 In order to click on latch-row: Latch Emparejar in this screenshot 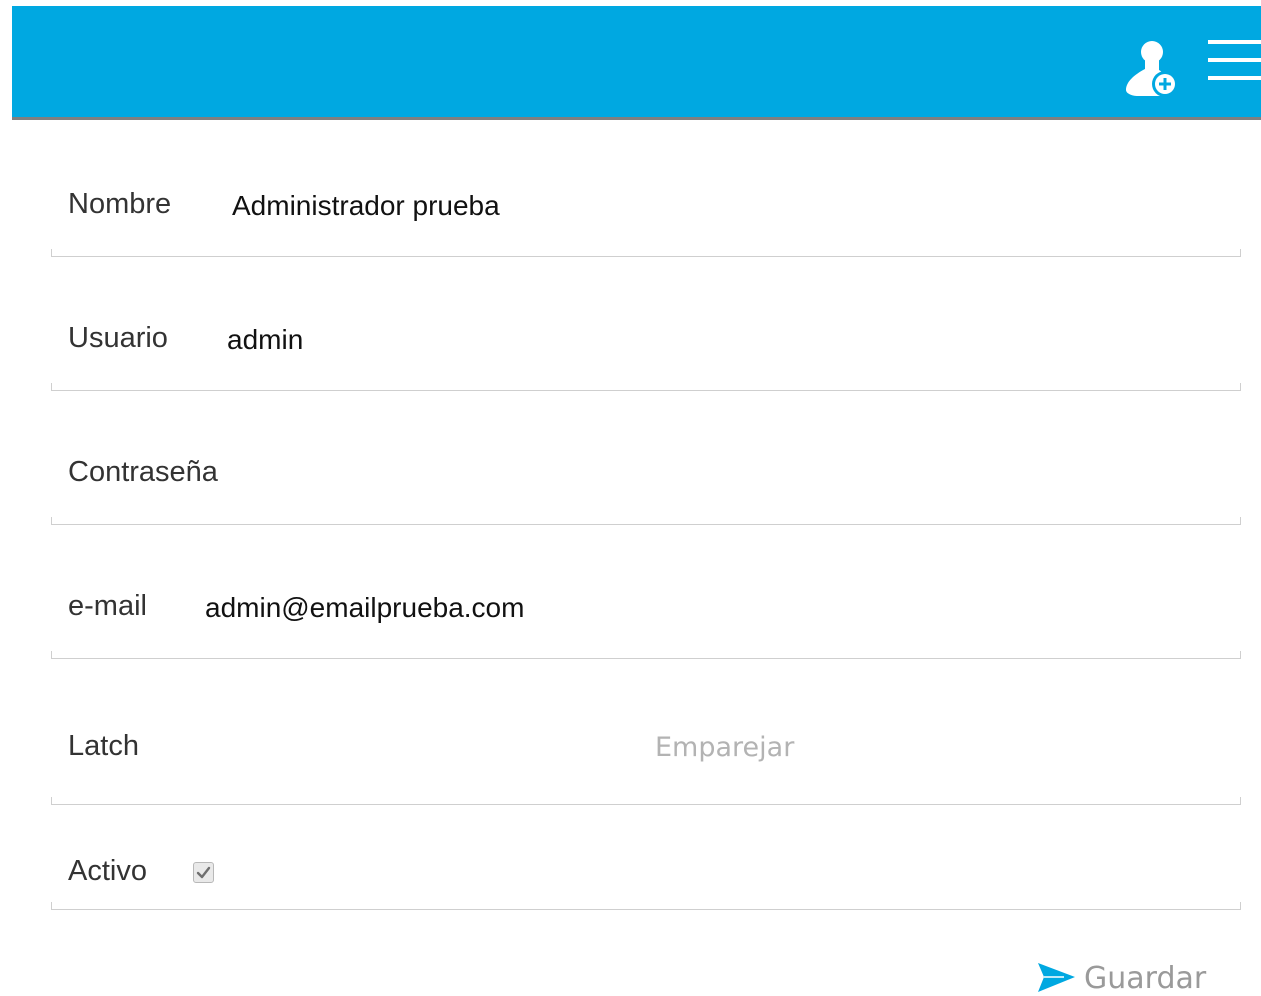, I will do `click(646, 758)`.